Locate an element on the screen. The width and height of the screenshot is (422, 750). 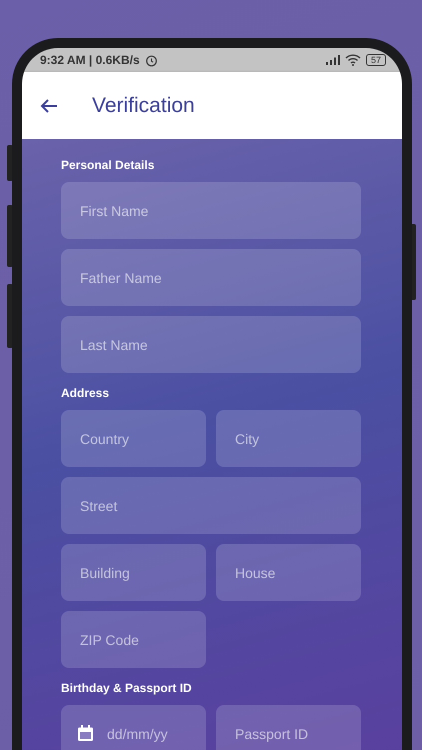
back-arrow-icon is located at coordinates (49, 106).